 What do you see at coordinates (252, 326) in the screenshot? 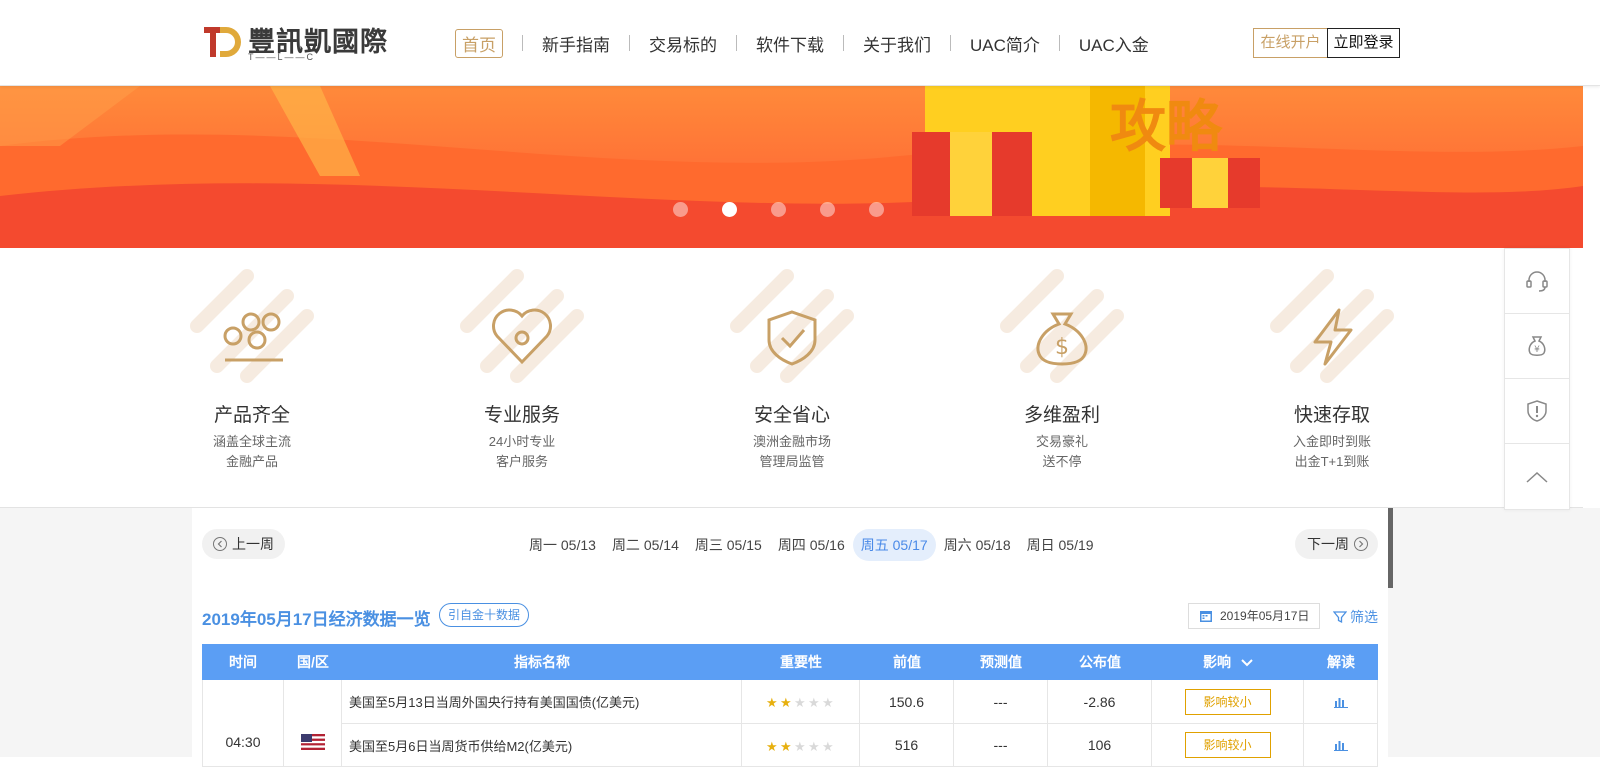
I see `nodes-icon` at bounding box center [252, 326].